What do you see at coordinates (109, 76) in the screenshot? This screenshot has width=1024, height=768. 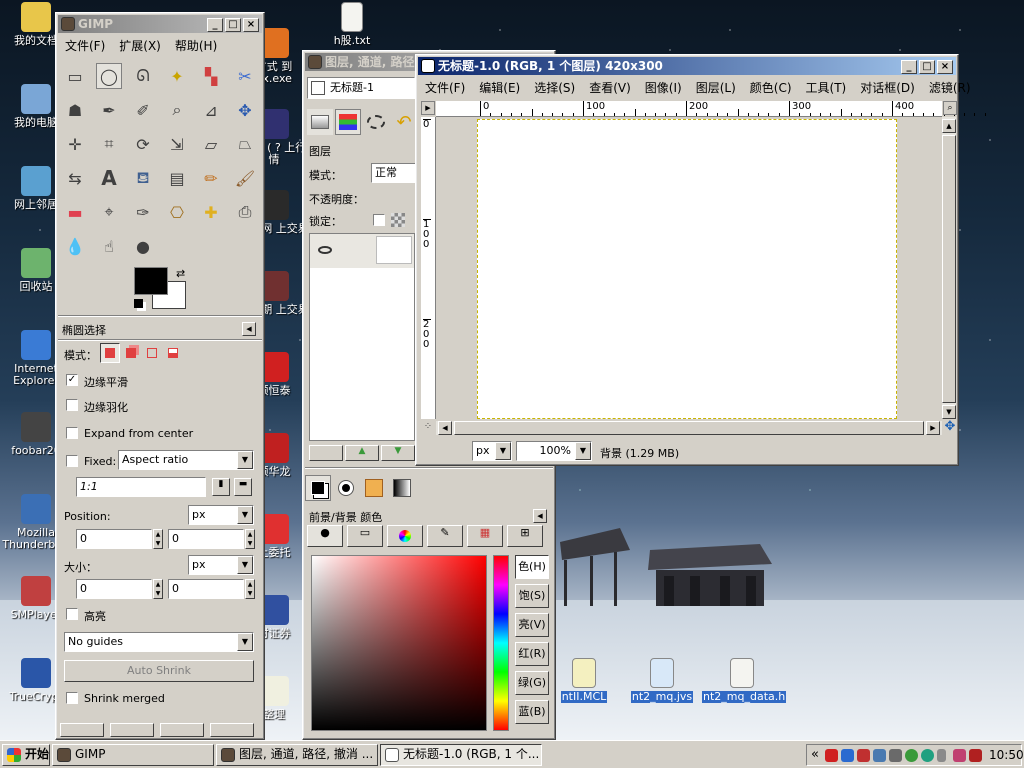 I see `tool-button-ellipse-select: ◯` at bounding box center [109, 76].